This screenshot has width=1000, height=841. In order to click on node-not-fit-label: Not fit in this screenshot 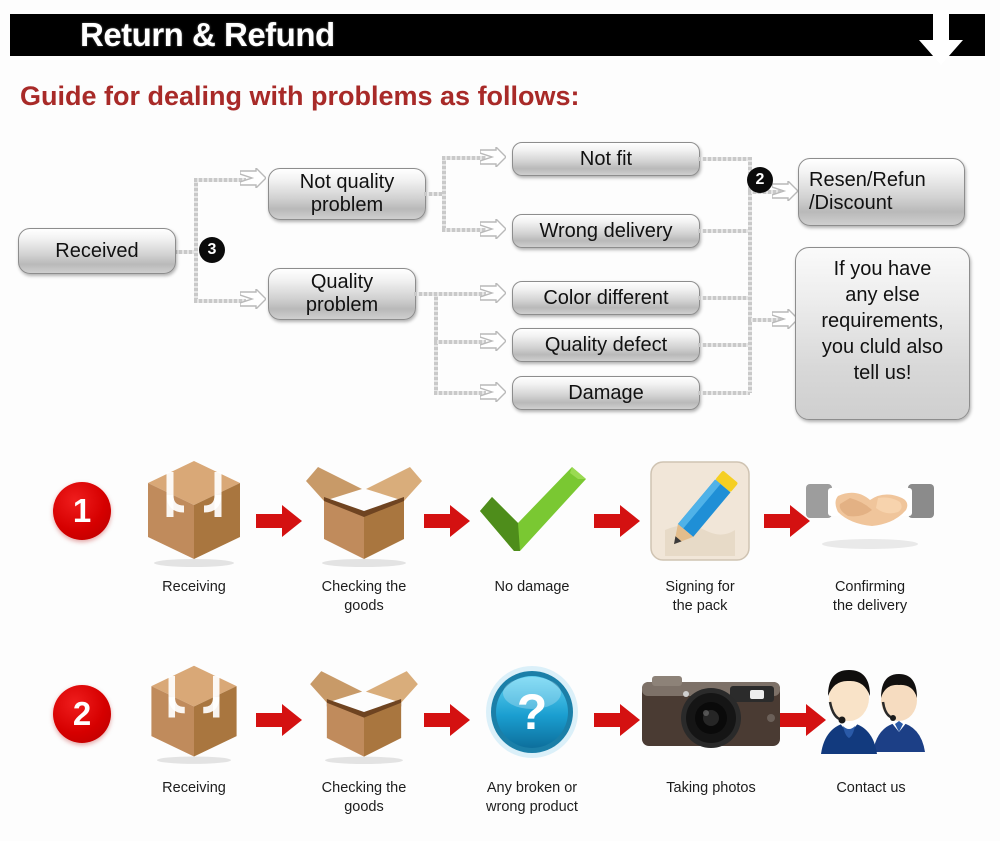, I will do `click(606, 158)`.